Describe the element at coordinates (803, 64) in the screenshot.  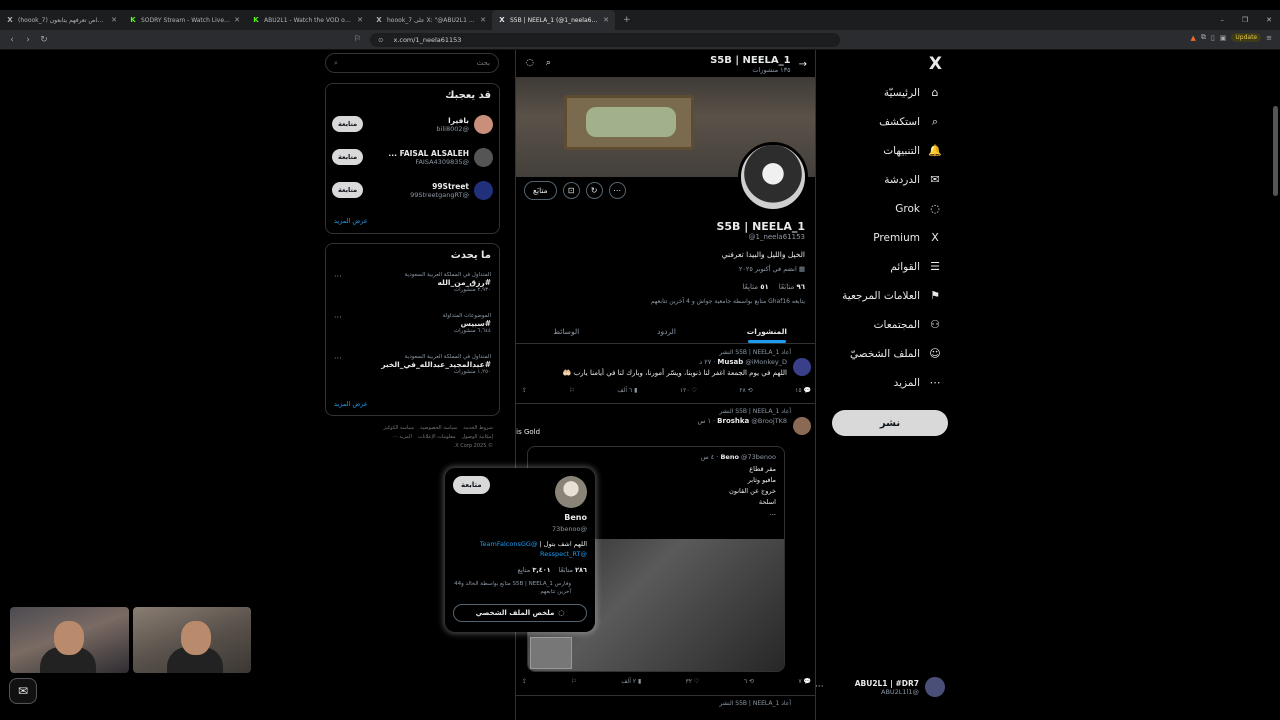
I see `back-arrow-icon: →` at that location.